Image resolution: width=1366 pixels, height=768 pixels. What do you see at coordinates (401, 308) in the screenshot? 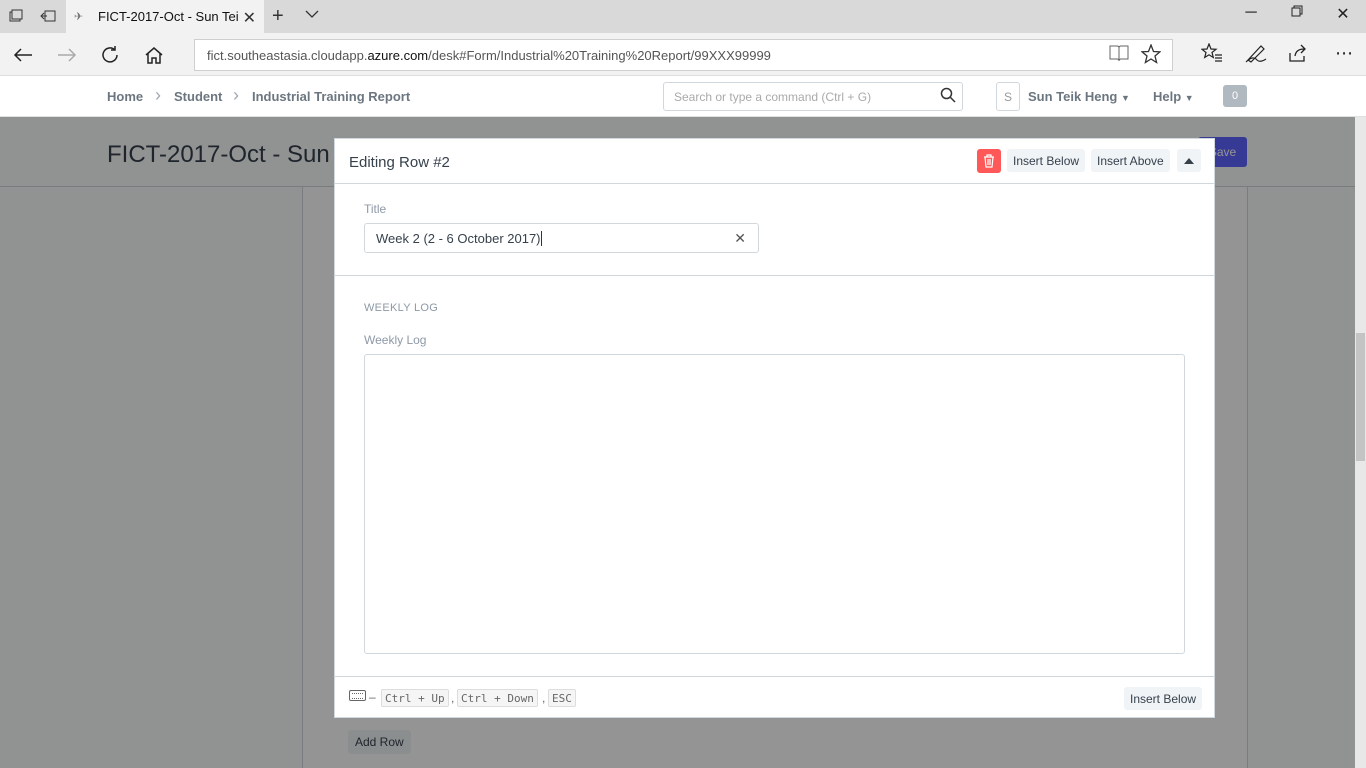
I see `section-heading: WEEKLY LOG` at bounding box center [401, 308].